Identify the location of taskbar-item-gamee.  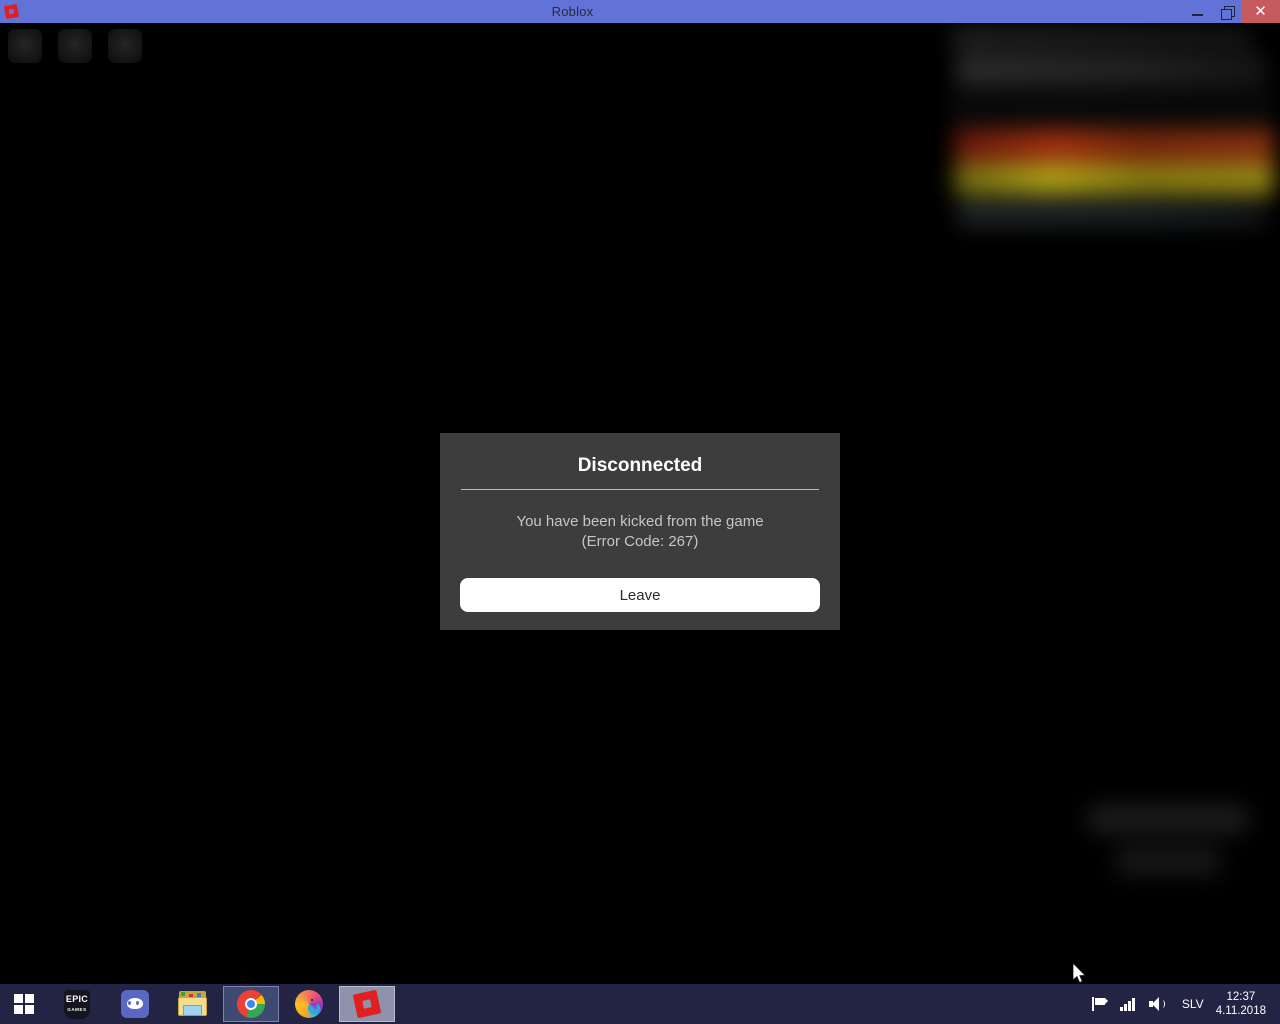
(309, 1004).